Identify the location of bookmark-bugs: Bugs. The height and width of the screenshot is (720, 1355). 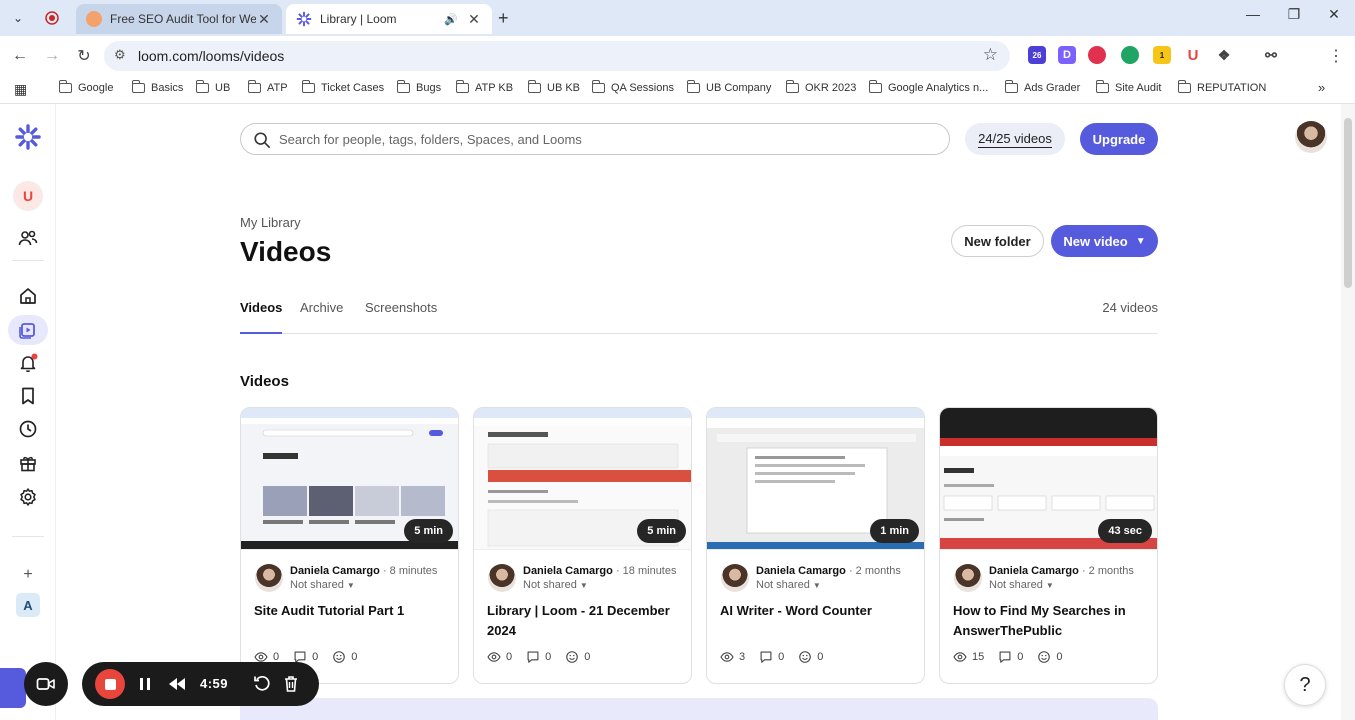
(419, 87).